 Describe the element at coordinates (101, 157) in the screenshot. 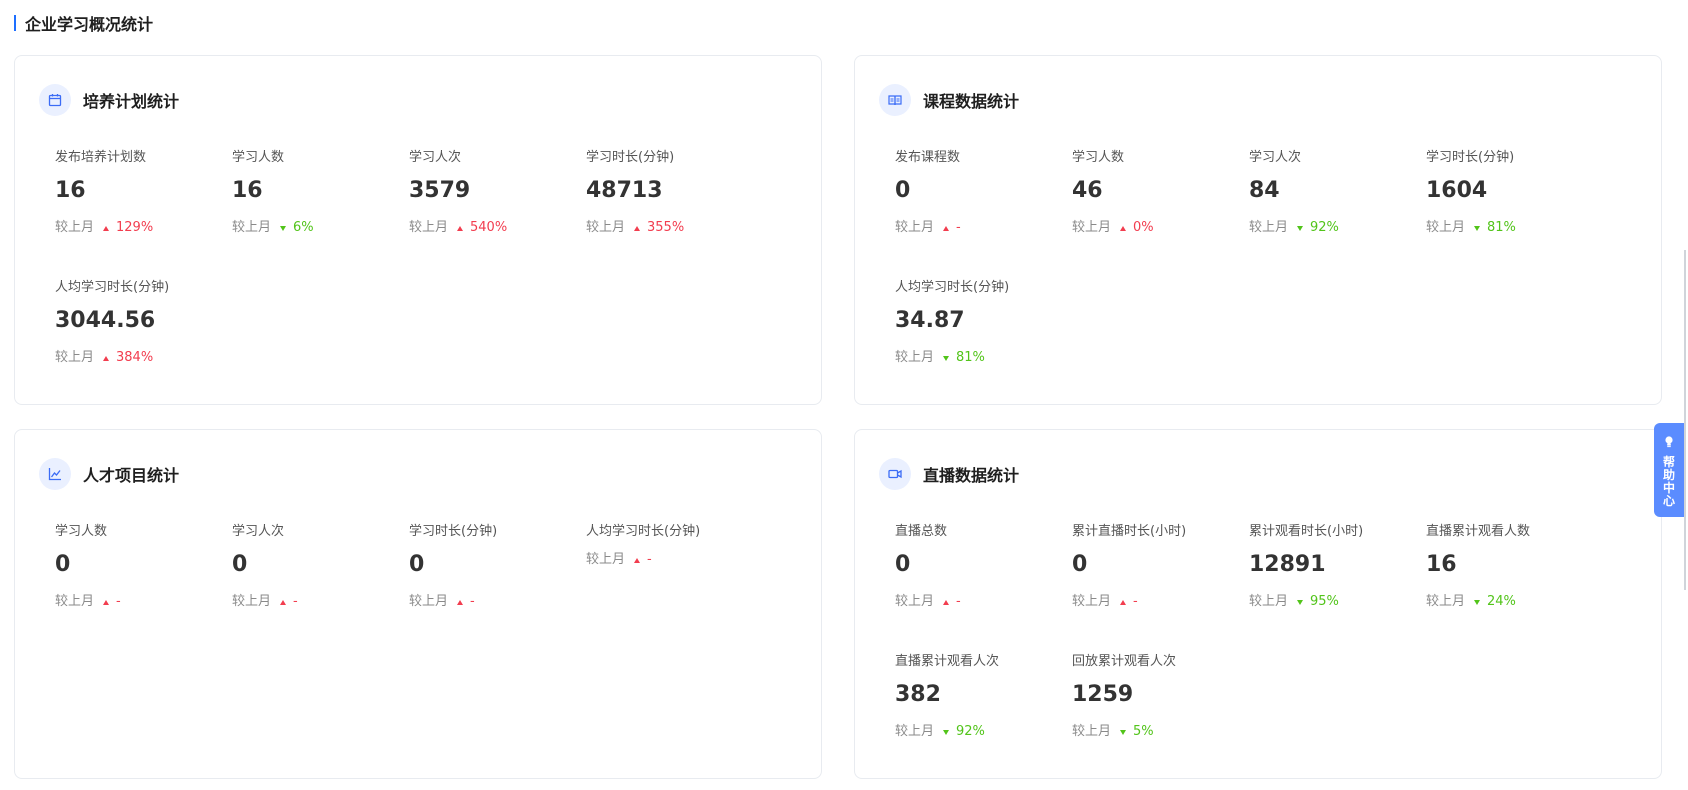

I see `metric-label: 发布培养计划数` at that location.